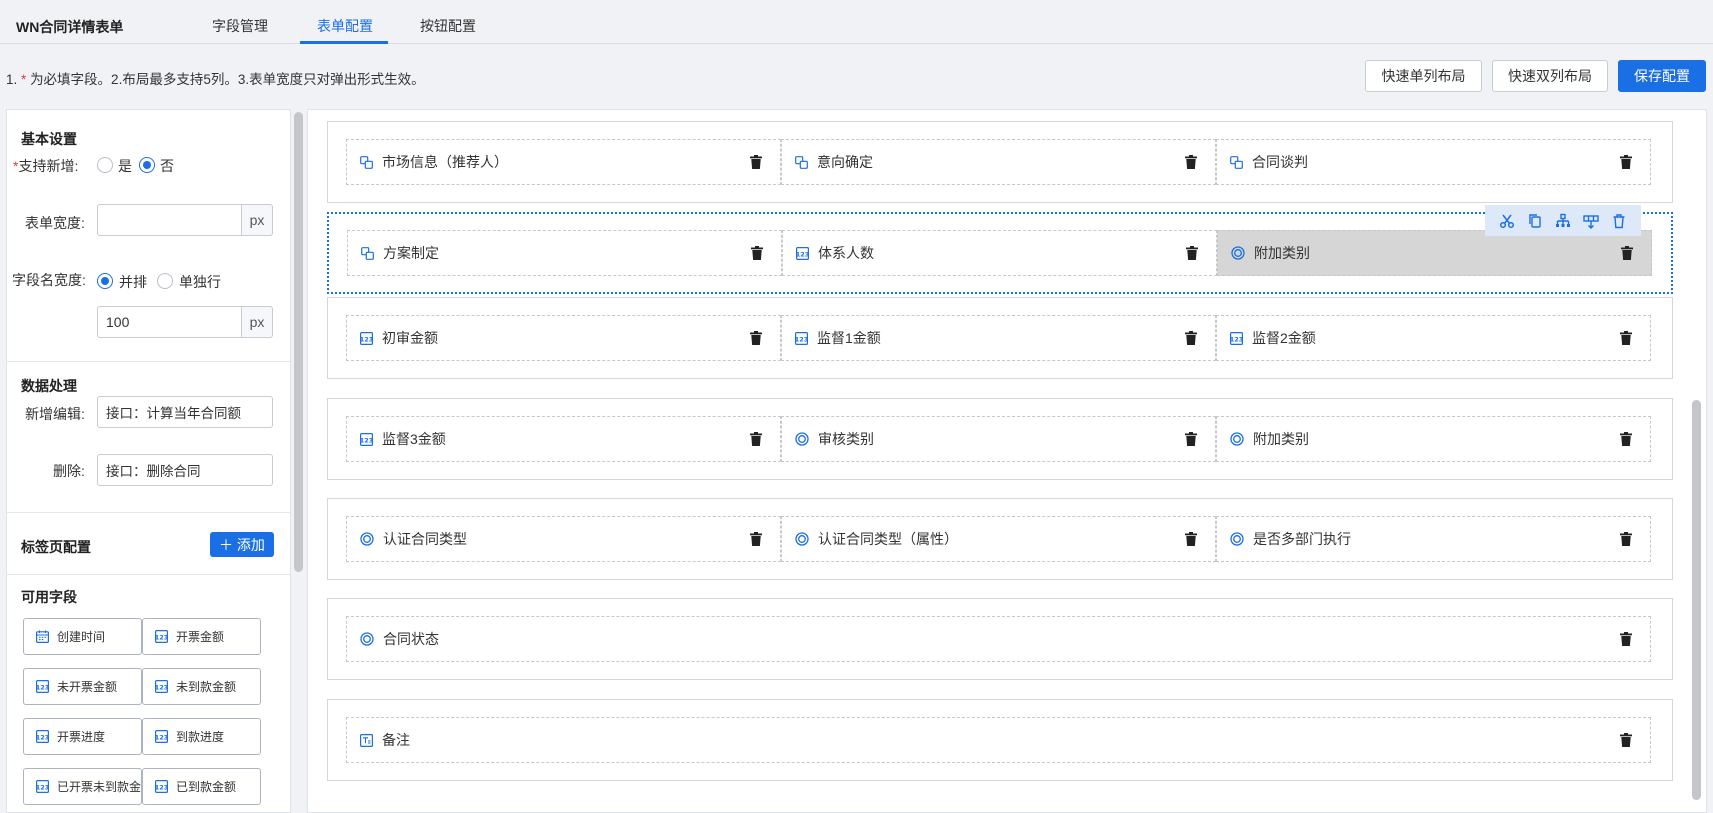 The width and height of the screenshot is (1713, 813). Describe the element at coordinates (82, 786) in the screenshot. I see `available-field-chip: 123 已开票未到款金额` at that location.